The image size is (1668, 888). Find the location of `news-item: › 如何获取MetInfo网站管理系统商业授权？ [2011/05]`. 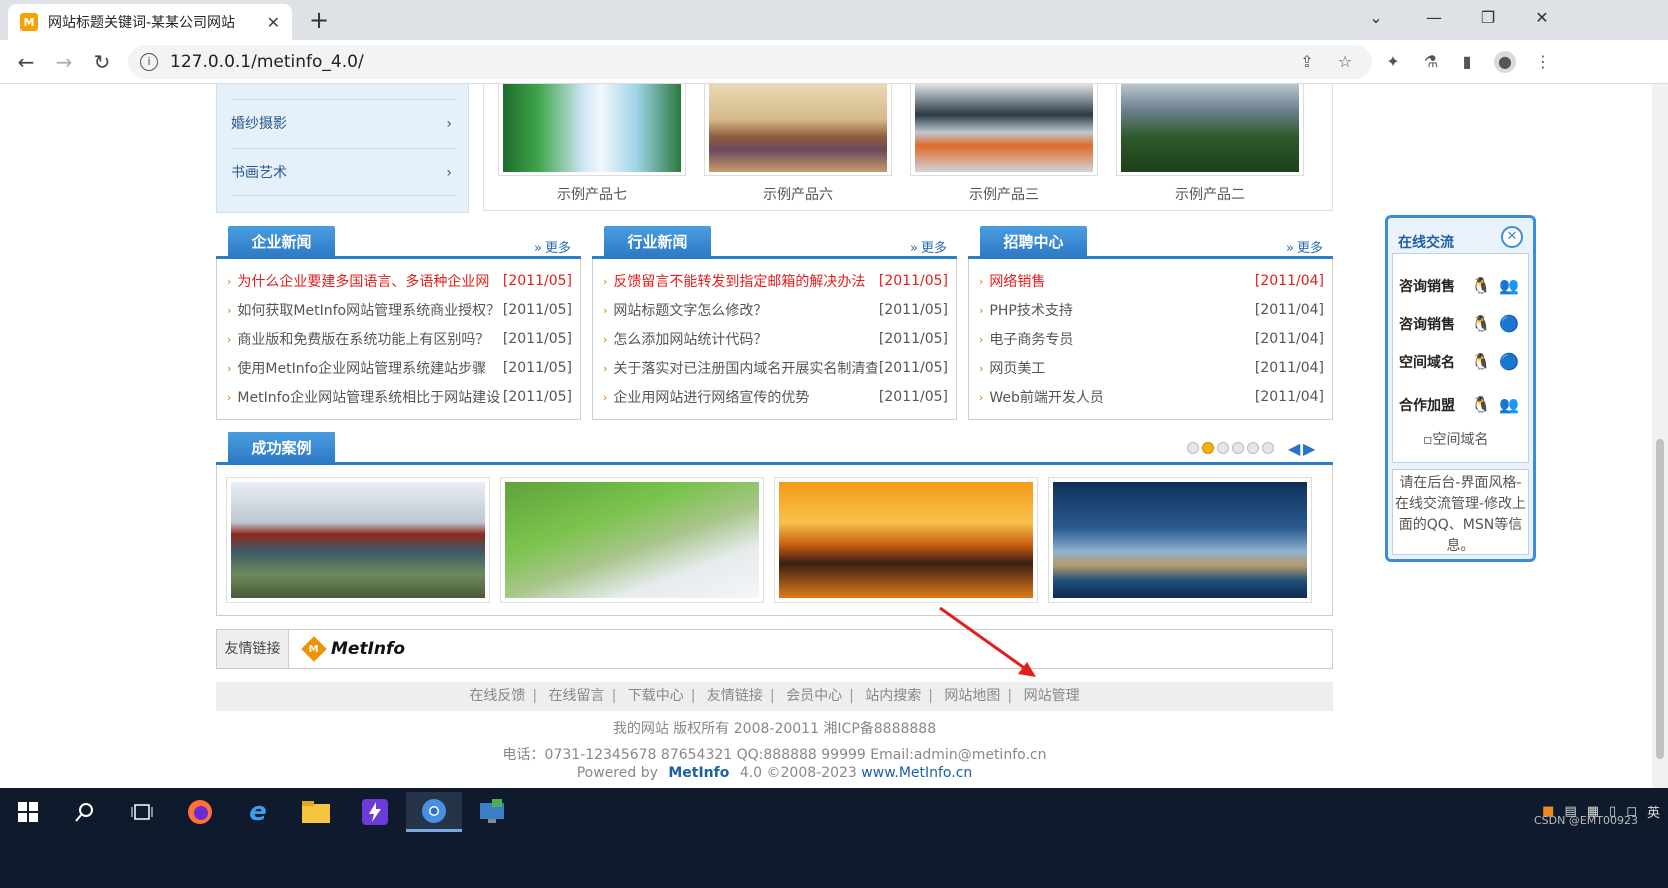

news-item: › 如何获取MetInfo网站管理系统商业授权？ [2011/05] is located at coordinates (399, 310).